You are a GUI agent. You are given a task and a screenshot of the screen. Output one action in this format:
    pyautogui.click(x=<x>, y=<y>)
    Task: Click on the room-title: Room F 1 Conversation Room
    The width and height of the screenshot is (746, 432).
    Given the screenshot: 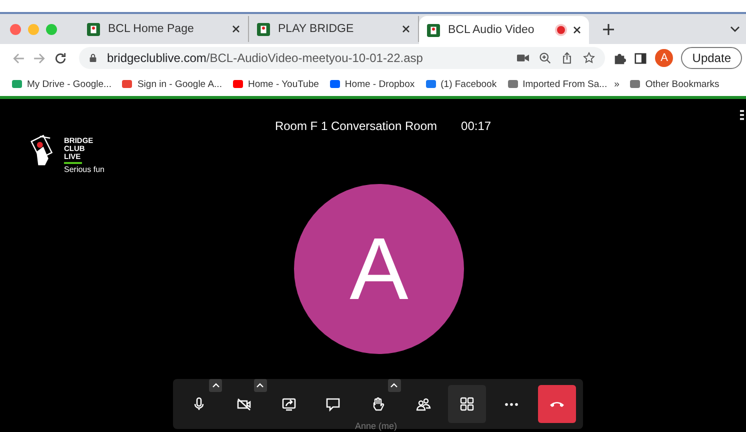 What is the action you would take?
    pyautogui.click(x=356, y=126)
    